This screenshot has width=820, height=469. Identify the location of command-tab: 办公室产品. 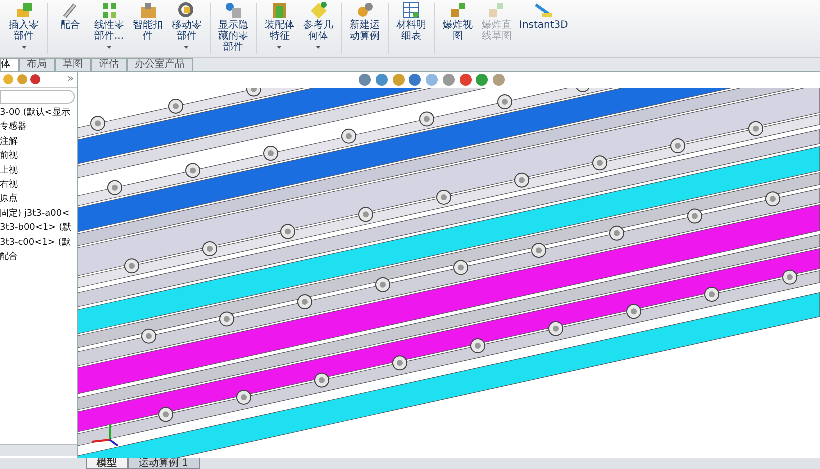
(160, 64).